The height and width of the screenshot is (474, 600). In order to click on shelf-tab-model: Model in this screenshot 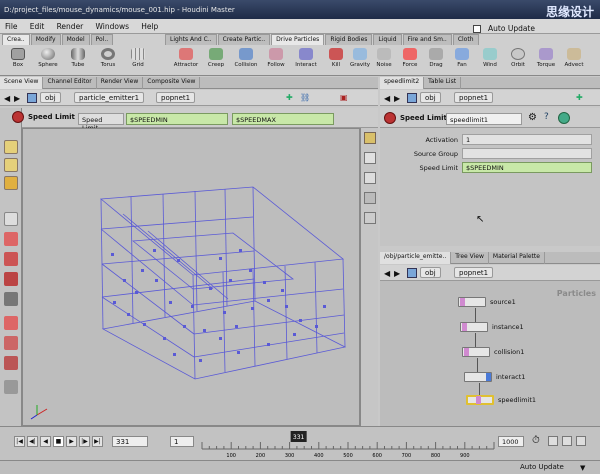, I will do `click(75, 39)`.